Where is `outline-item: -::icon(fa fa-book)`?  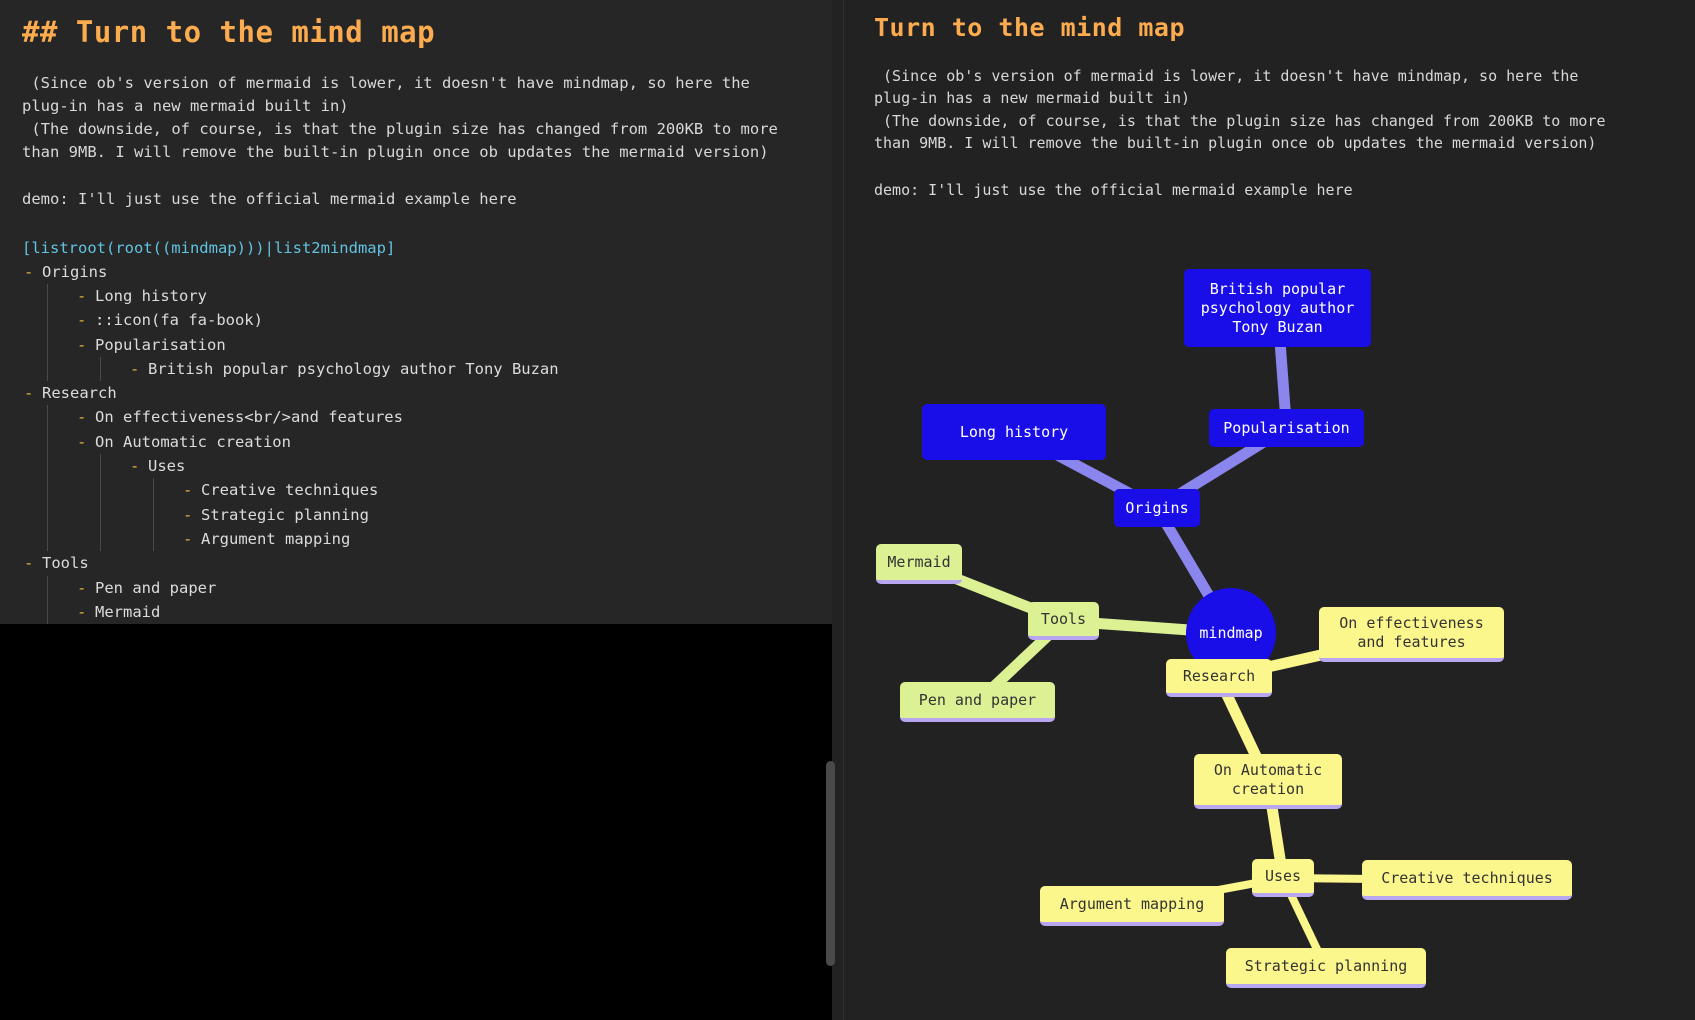 outline-item: -::icon(fa fa-book) is located at coordinates (443, 320).